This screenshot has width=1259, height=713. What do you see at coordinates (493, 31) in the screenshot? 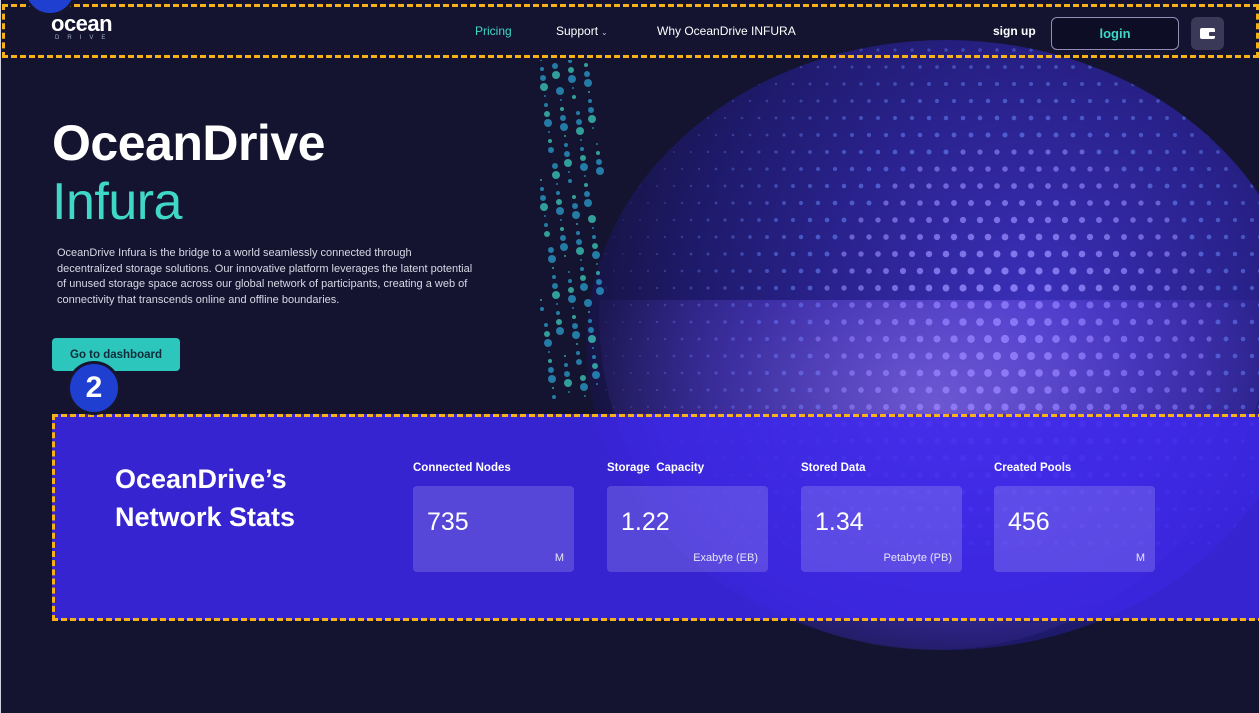
I see `nav-pricing-link: Pricing` at bounding box center [493, 31].